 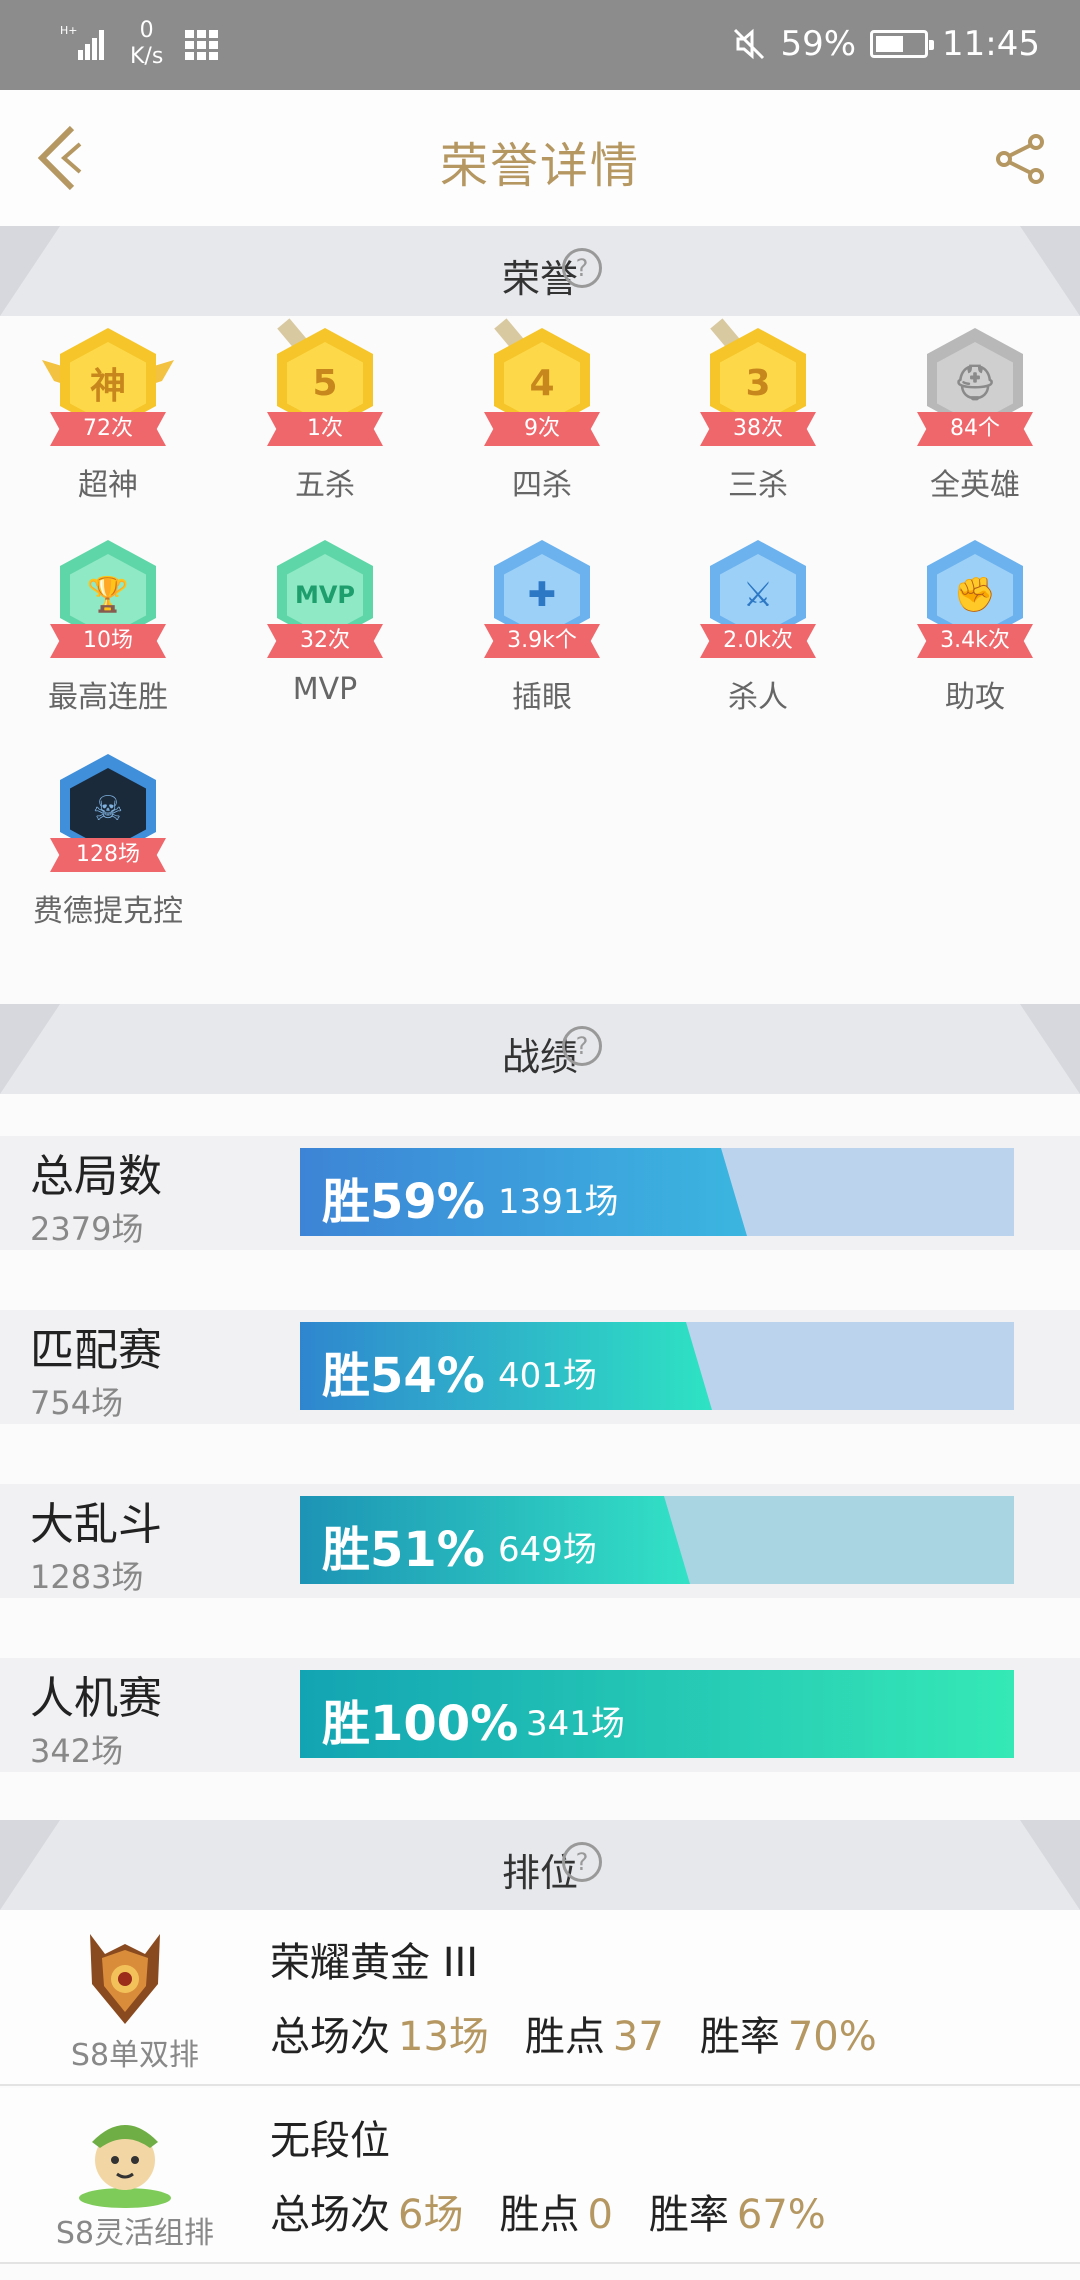 What do you see at coordinates (638, 2037) in the screenshot?
I see `points-value: 37` at bounding box center [638, 2037].